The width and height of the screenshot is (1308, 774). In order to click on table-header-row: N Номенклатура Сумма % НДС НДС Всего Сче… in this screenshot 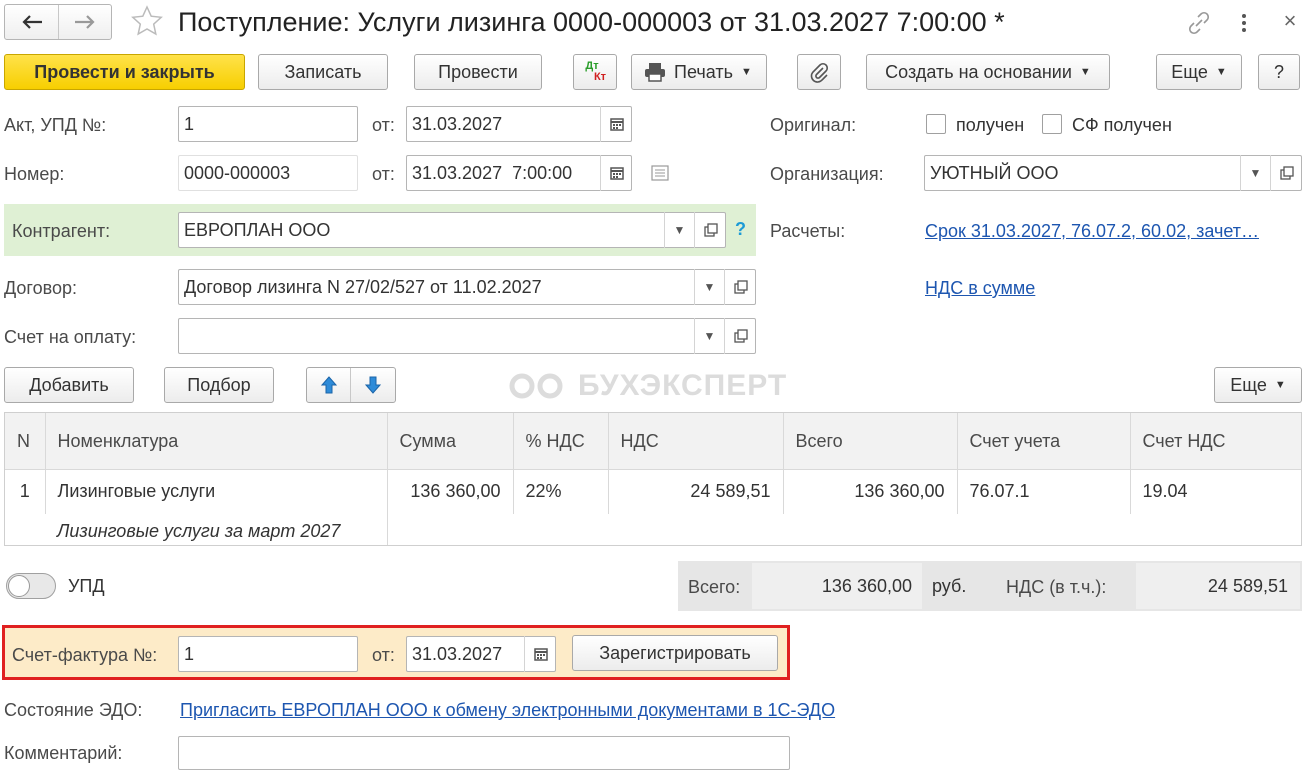, I will do `click(653, 441)`.